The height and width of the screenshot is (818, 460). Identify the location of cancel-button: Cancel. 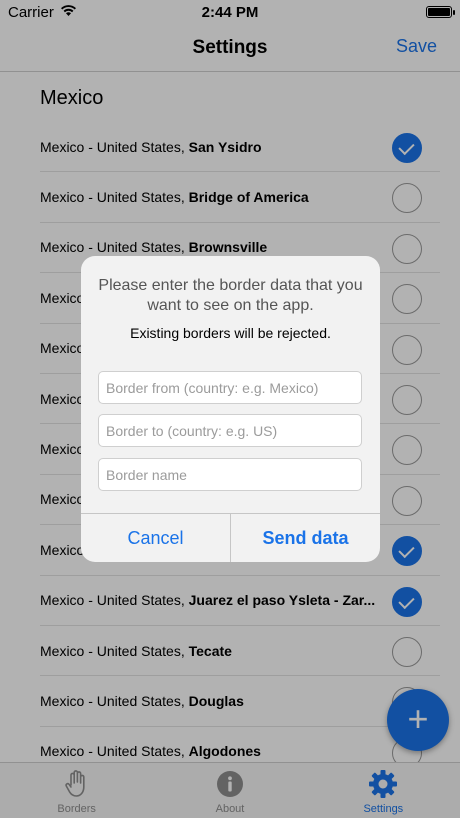
(155, 538).